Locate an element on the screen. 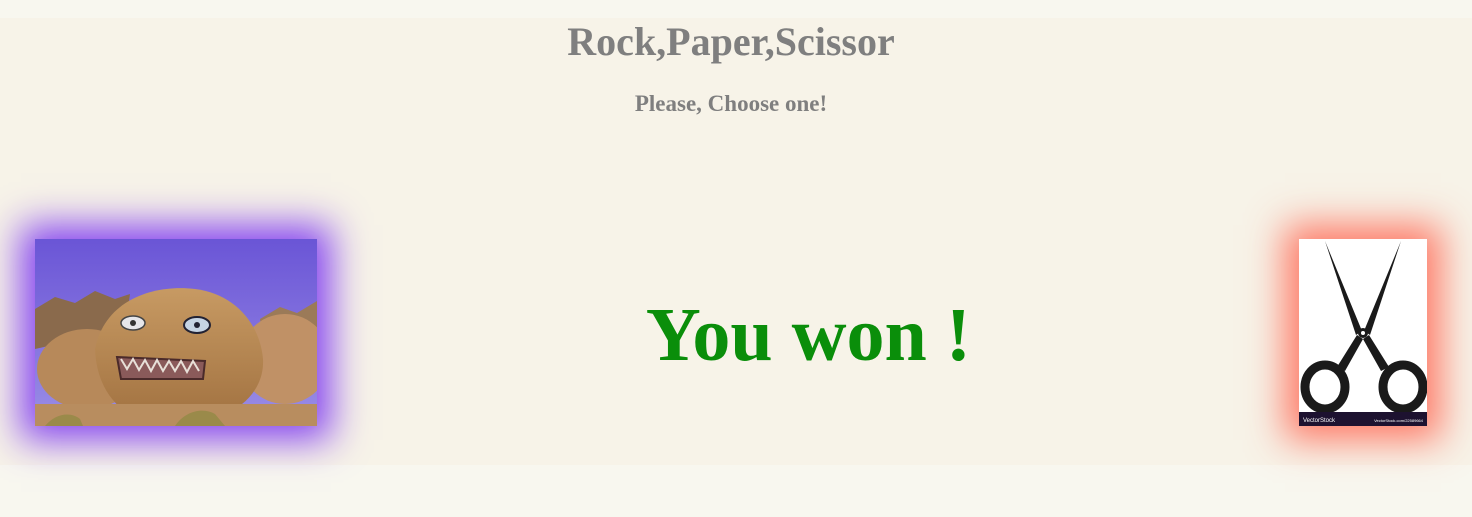 The image size is (1472, 517). instruction-text: Please, Choose one! is located at coordinates (731, 103).